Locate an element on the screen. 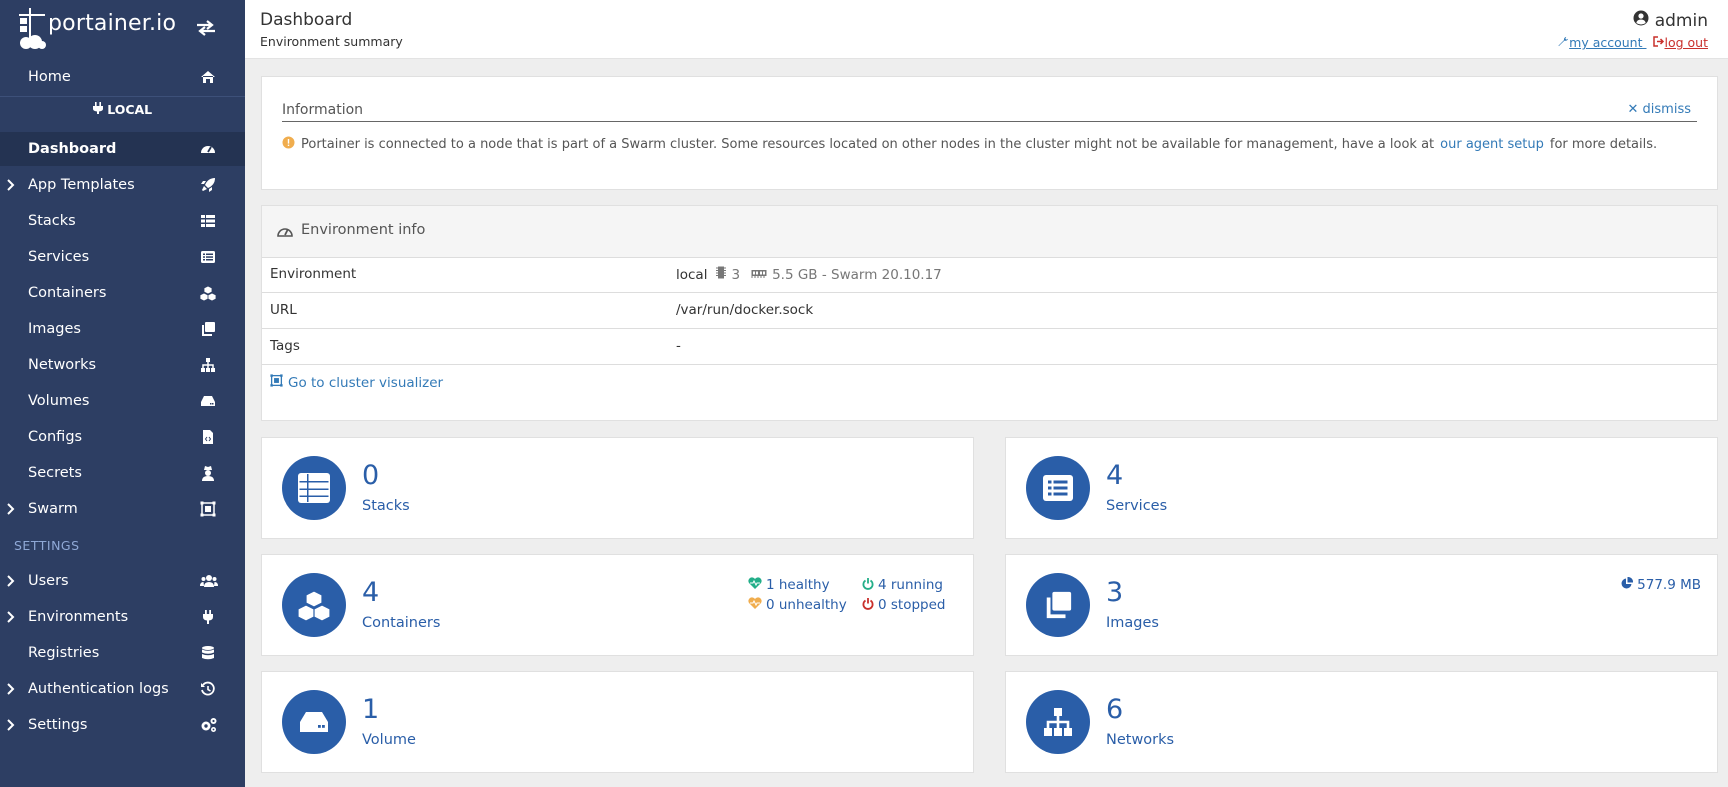 Image resolution: width=1728 pixels, height=787 pixels. heartbeat-icon is located at coordinates (755, 585).